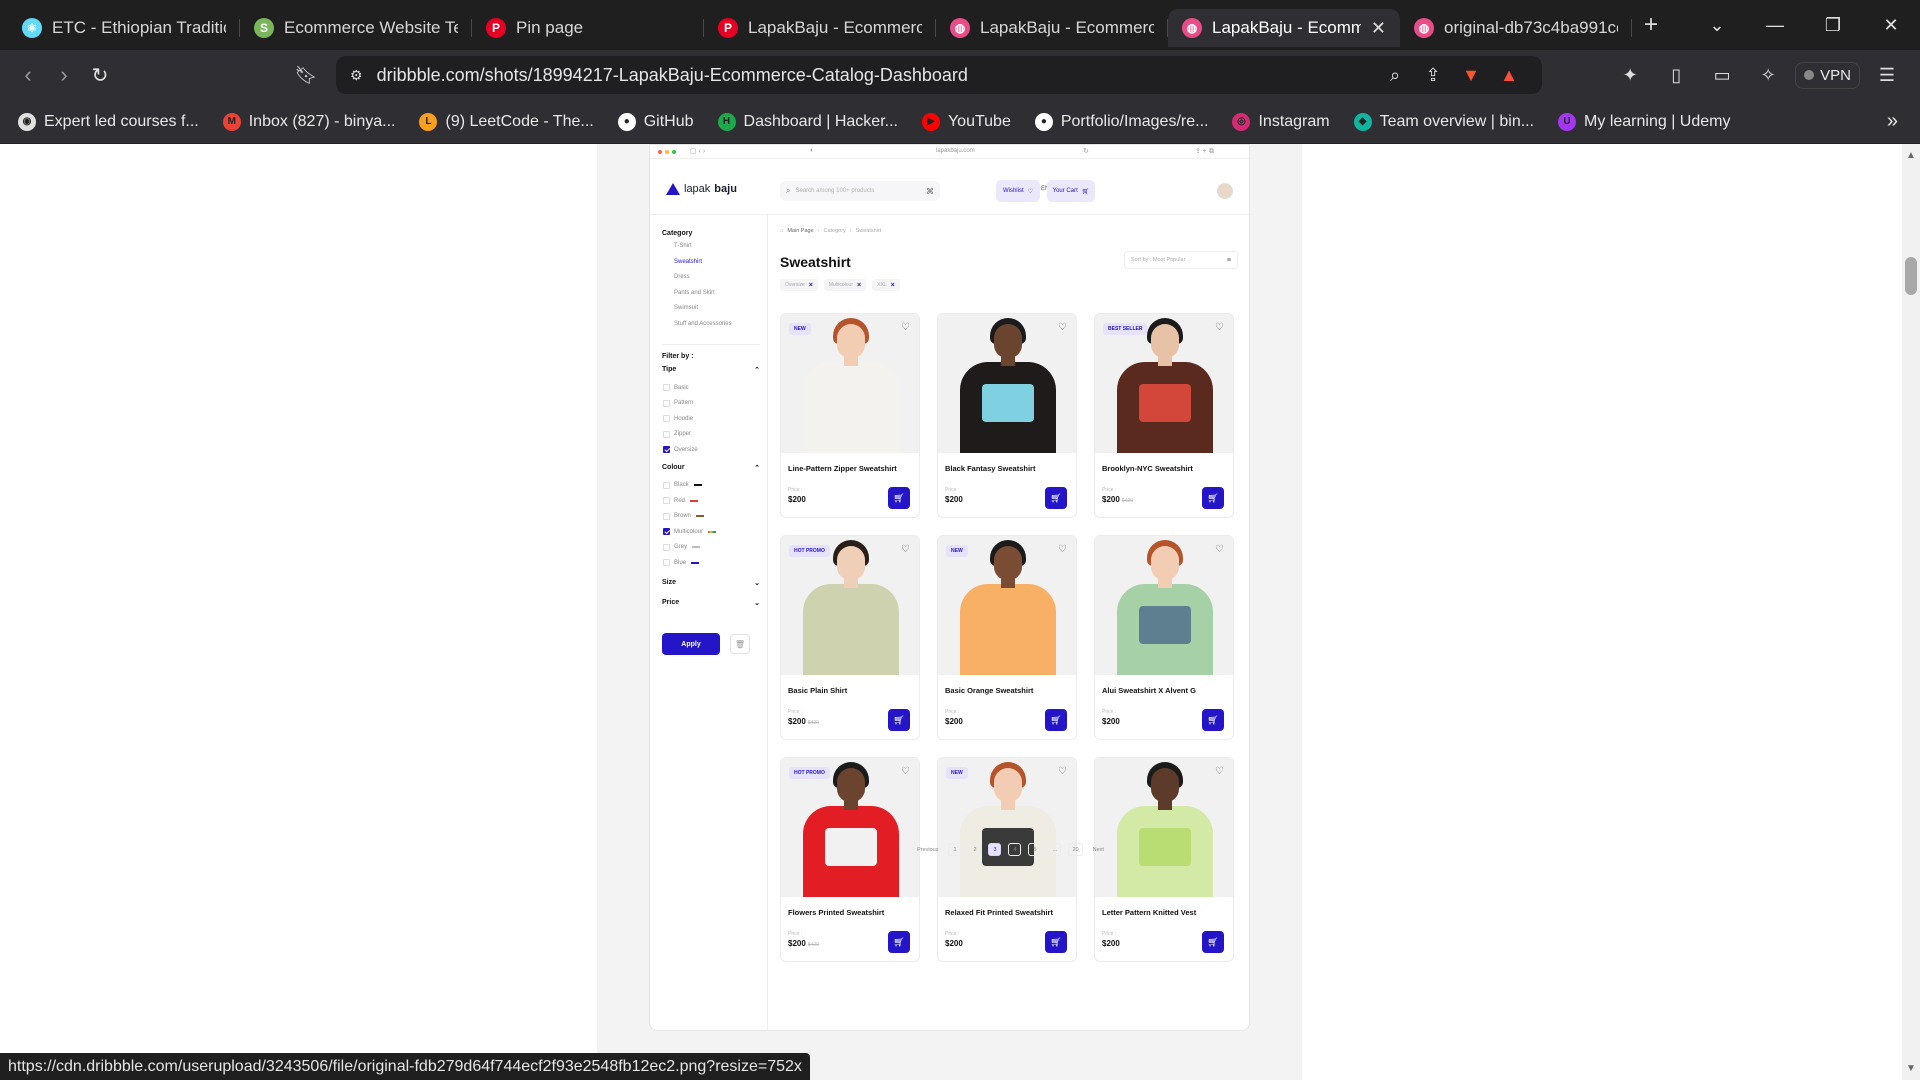  I want to click on page-number: 3, so click(995, 849).